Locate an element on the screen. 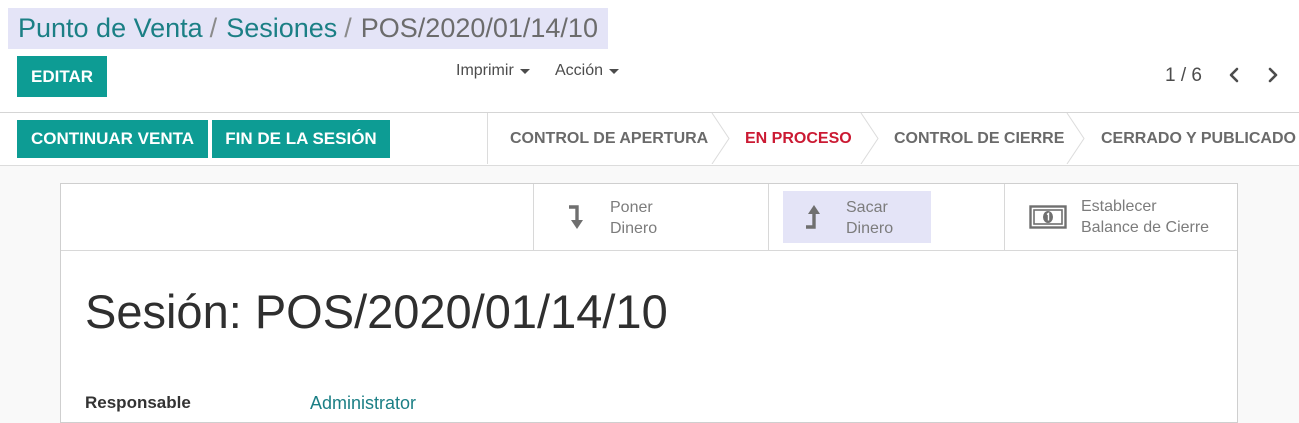  take-money-button: Sacar Dinero is located at coordinates (886, 217).